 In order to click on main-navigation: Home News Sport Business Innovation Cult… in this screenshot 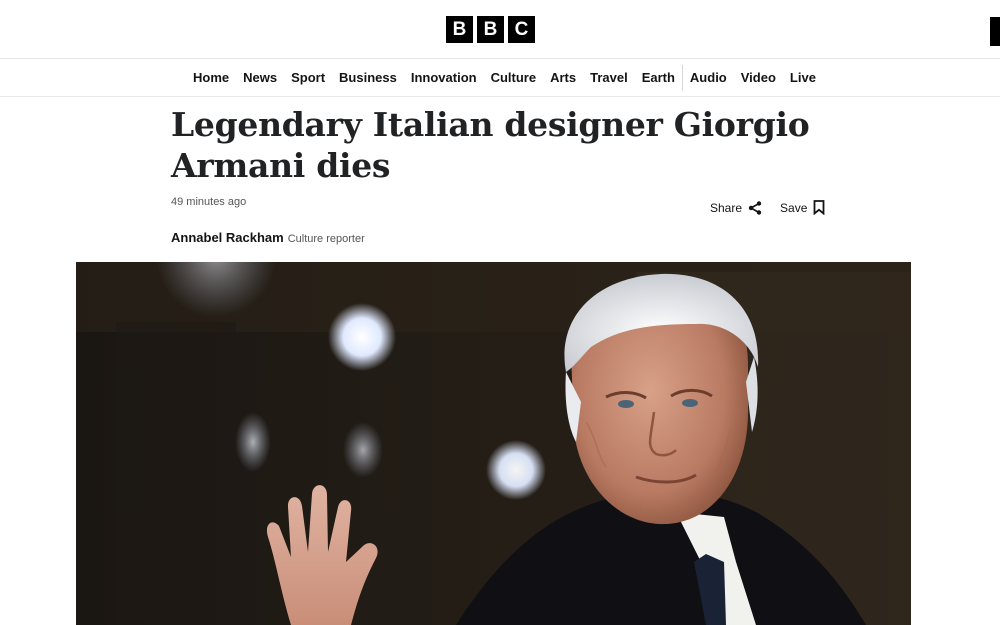, I will do `click(500, 78)`.